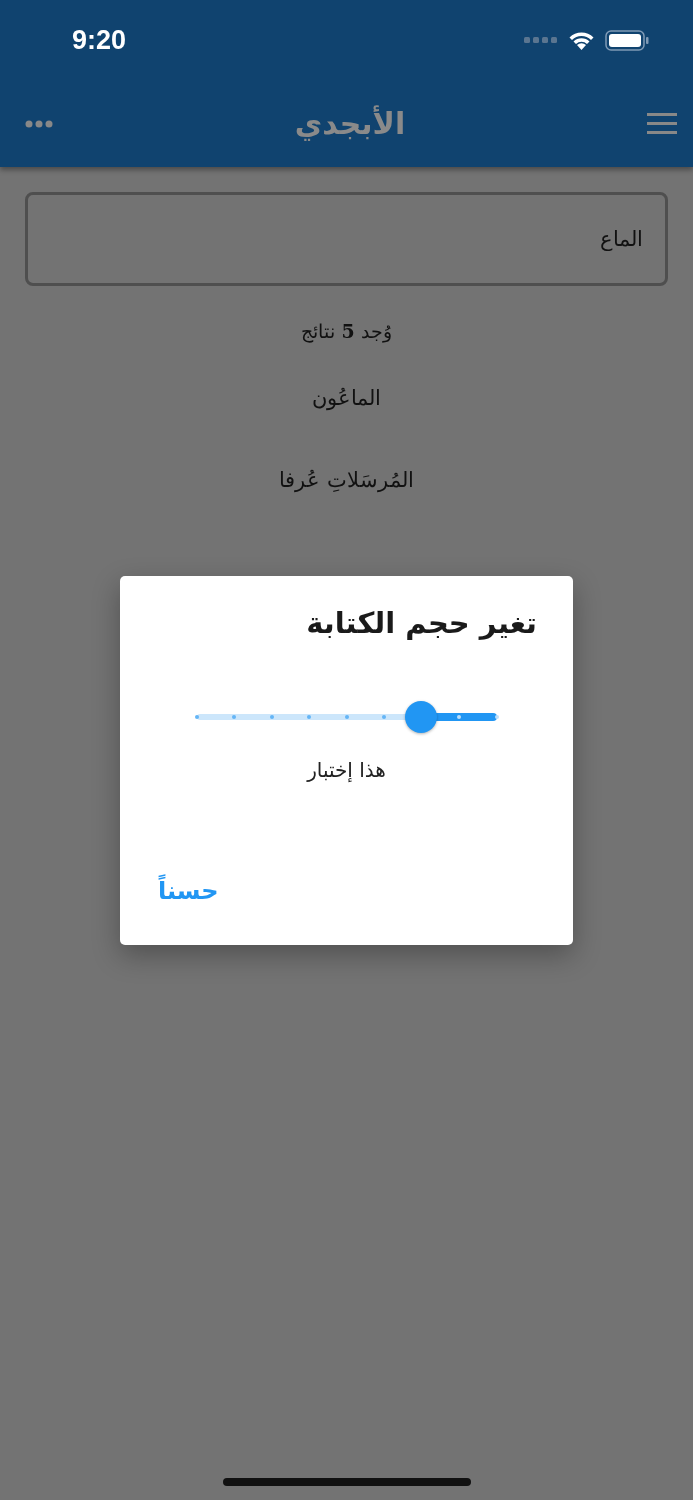 Image resolution: width=693 pixels, height=1500 pixels. Describe the element at coordinates (99, 40) in the screenshot. I see `status-time: 9:20` at that location.